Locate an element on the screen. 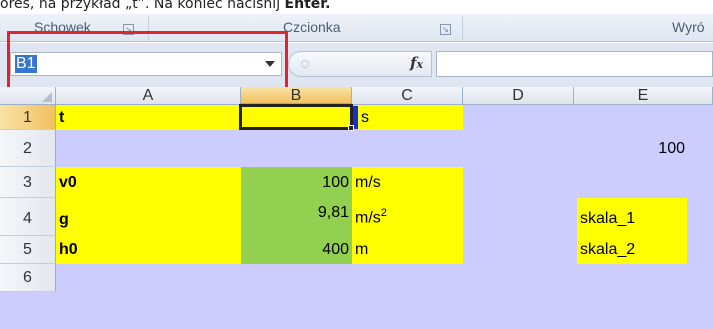 This screenshot has height=329, width=713. column-header-a: A is located at coordinates (148, 96).